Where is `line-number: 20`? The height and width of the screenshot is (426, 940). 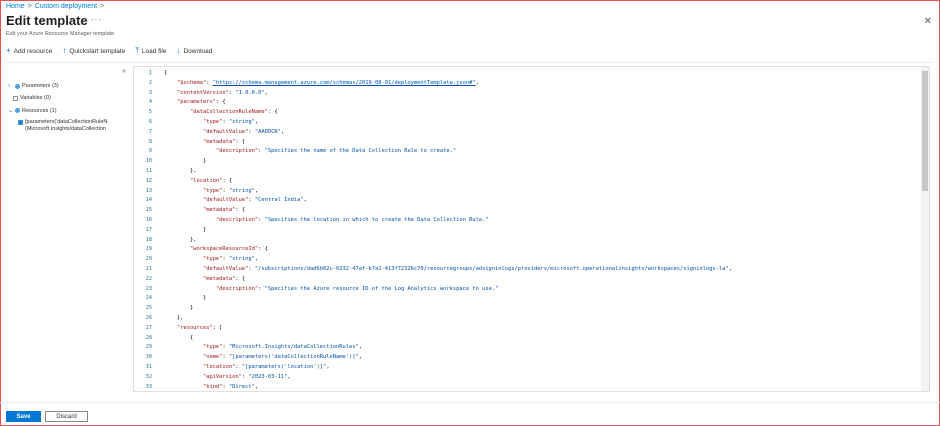 line-number: 20 is located at coordinates (148, 259).